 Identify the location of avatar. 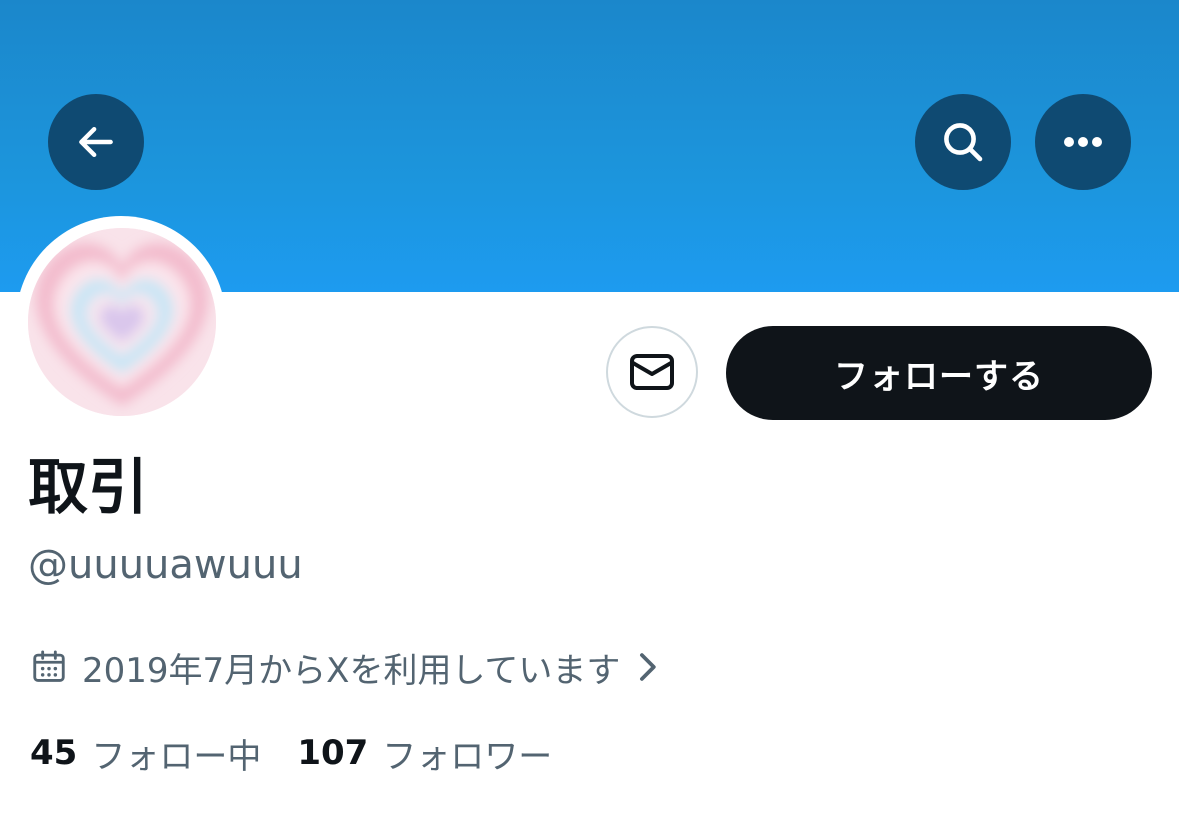
(122, 322).